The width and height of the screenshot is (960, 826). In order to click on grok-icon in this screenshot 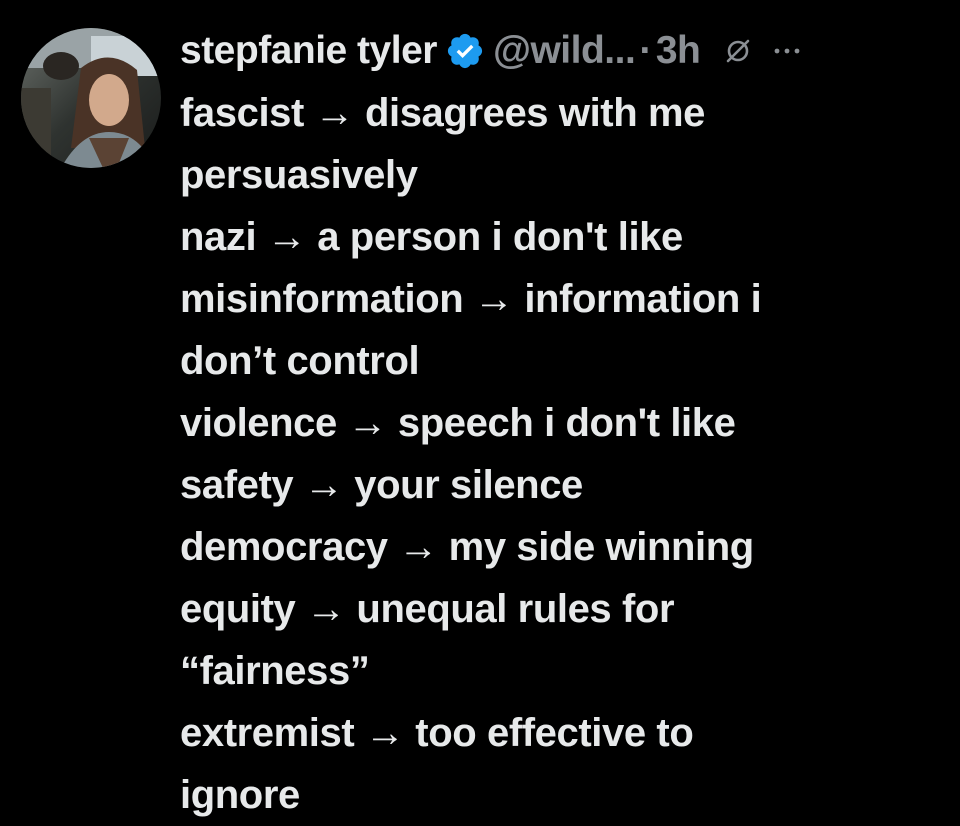, I will do `click(738, 51)`.